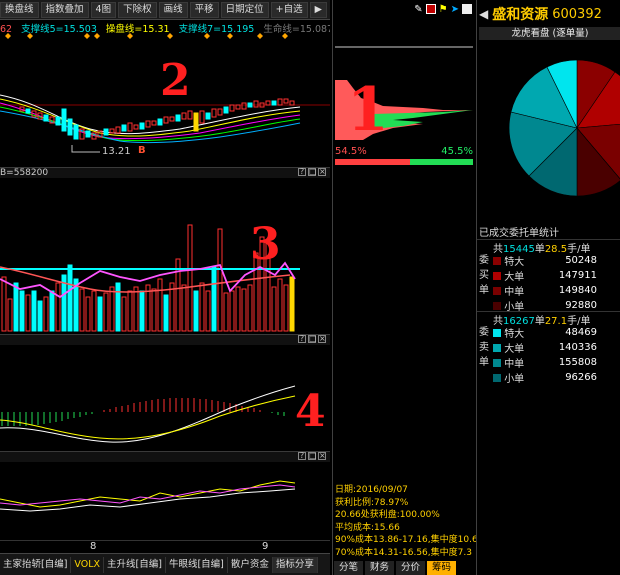  What do you see at coordinates (173, 9) in the screenshot?
I see `toolbar-draw-line: 画线` at bounding box center [173, 9].